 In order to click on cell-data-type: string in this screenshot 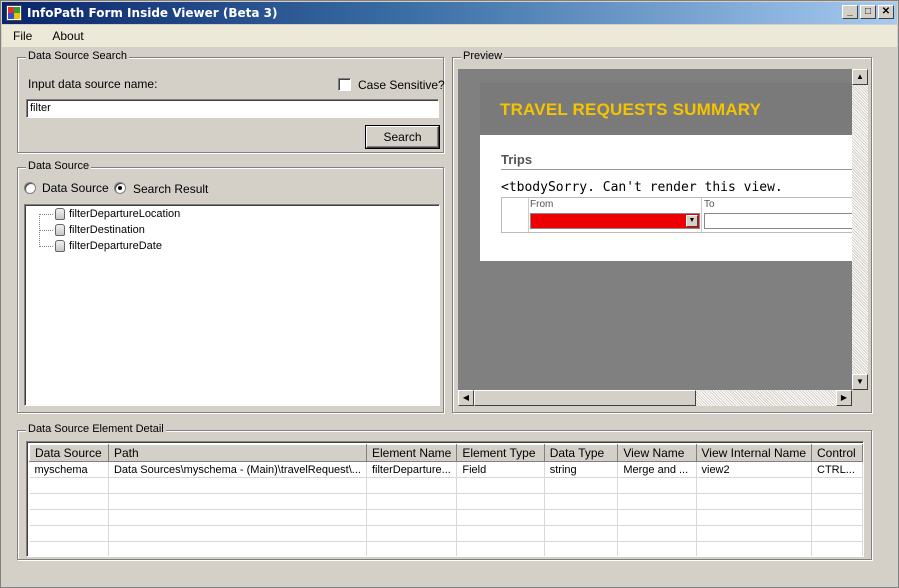, I will do `click(581, 469)`.